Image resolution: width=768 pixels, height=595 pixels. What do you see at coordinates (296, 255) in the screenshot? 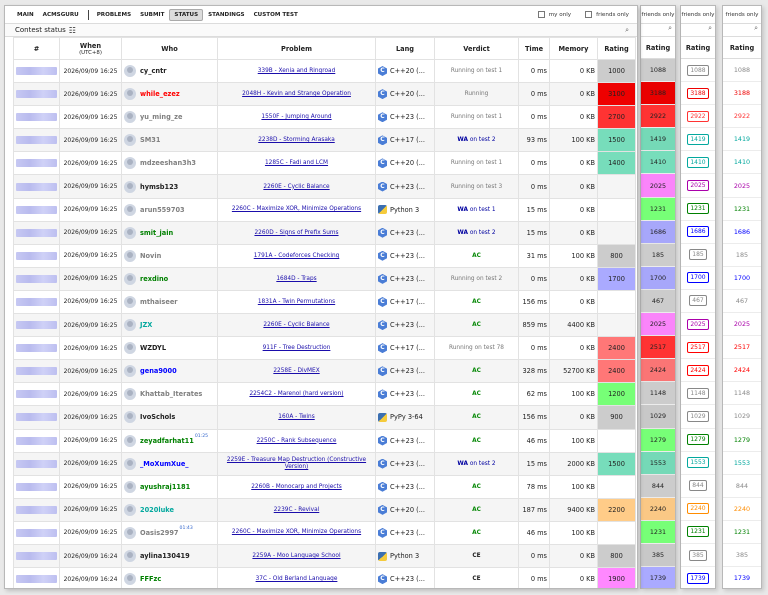
I see `submission-problem: 1791A - Codeforces Checking` at bounding box center [296, 255].